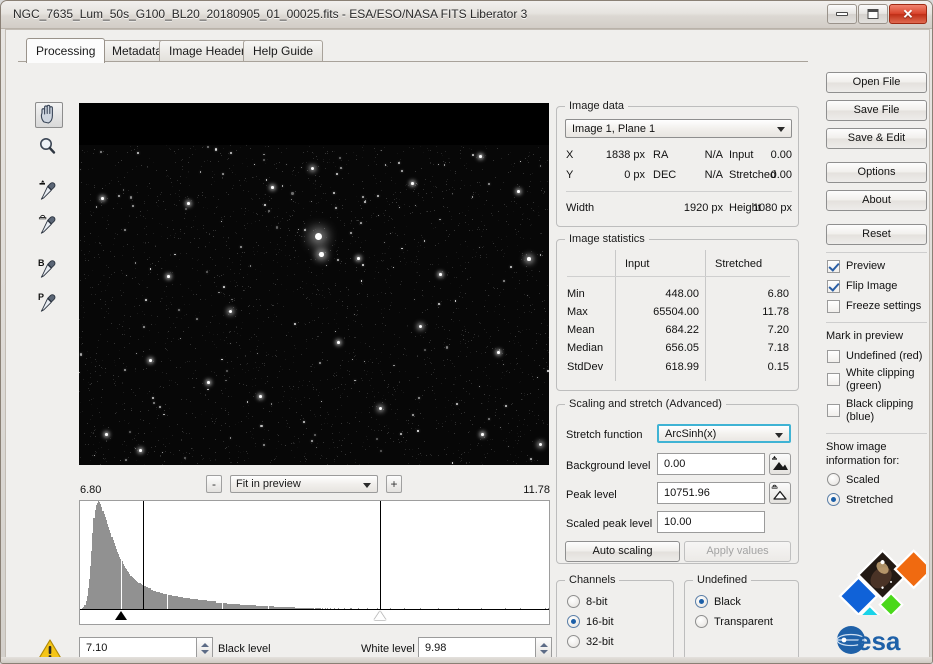 The width and height of the screenshot is (933, 664). I want to click on radio-8-bit, so click(573, 601).